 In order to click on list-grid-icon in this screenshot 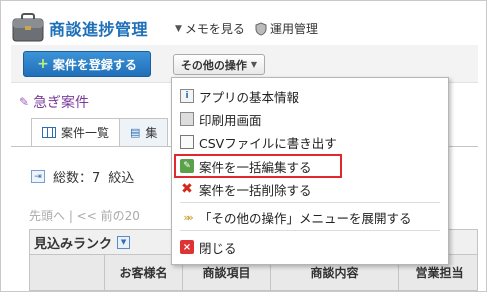, I will do `click(49, 132)`.